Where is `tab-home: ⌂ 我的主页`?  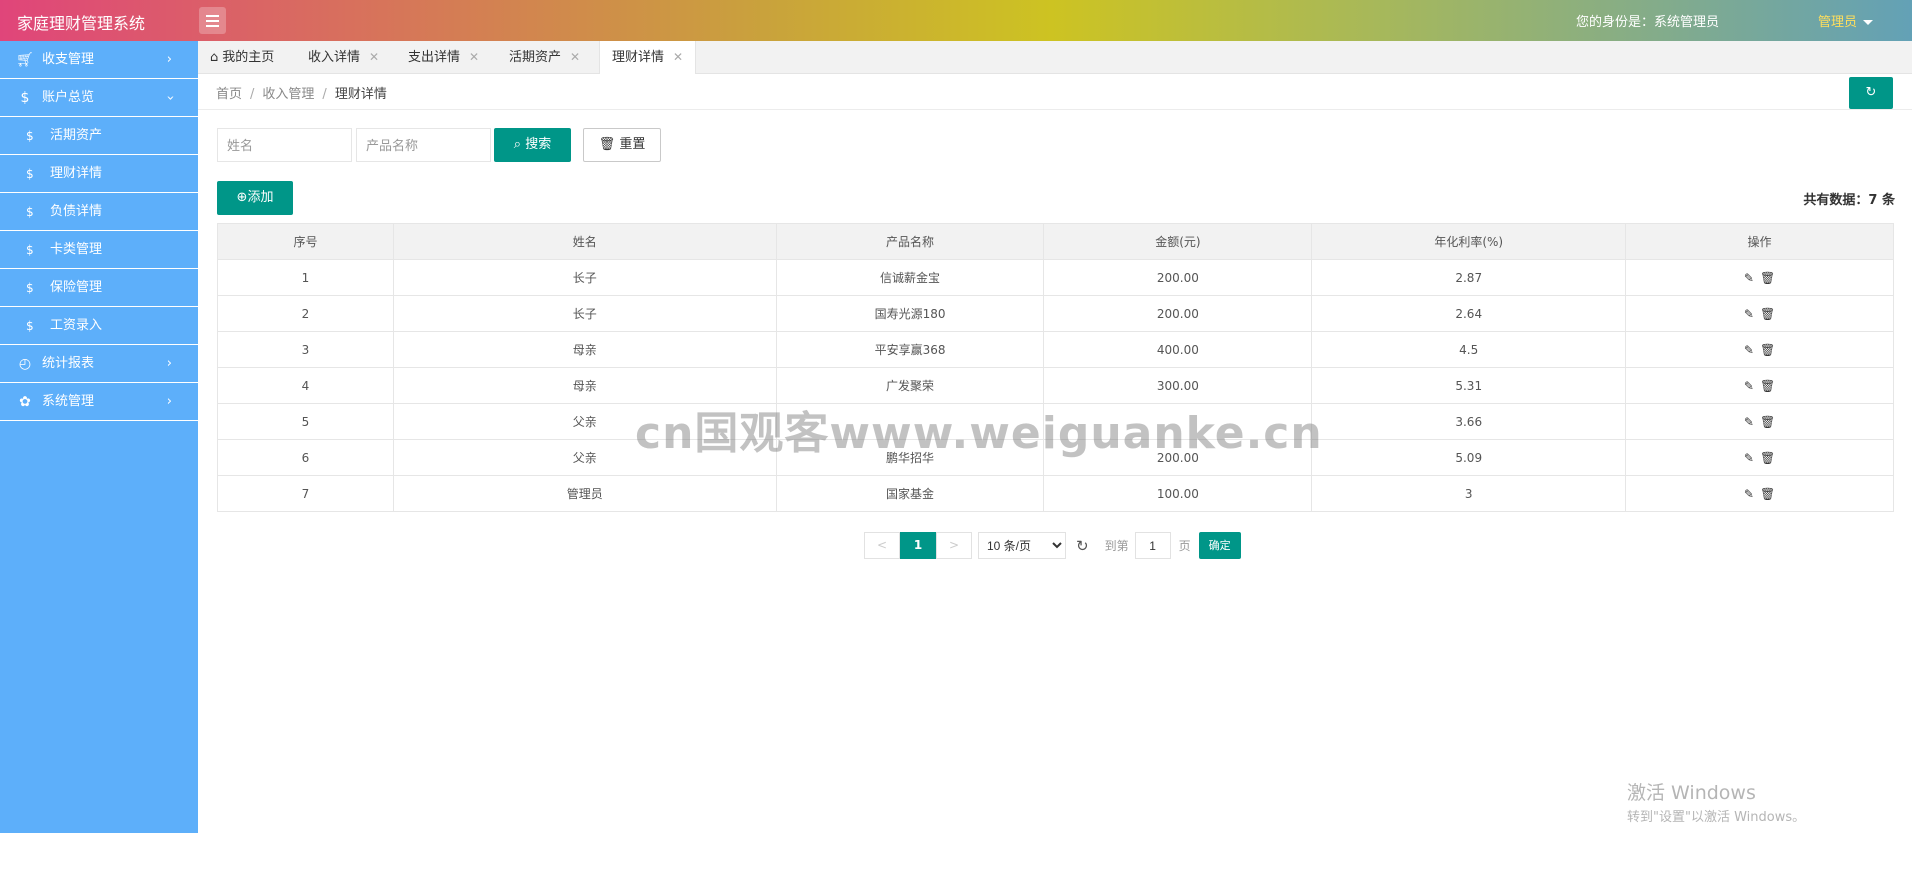
tab-home: ⌂ 我的主页 is located at coordinates (242, 57).